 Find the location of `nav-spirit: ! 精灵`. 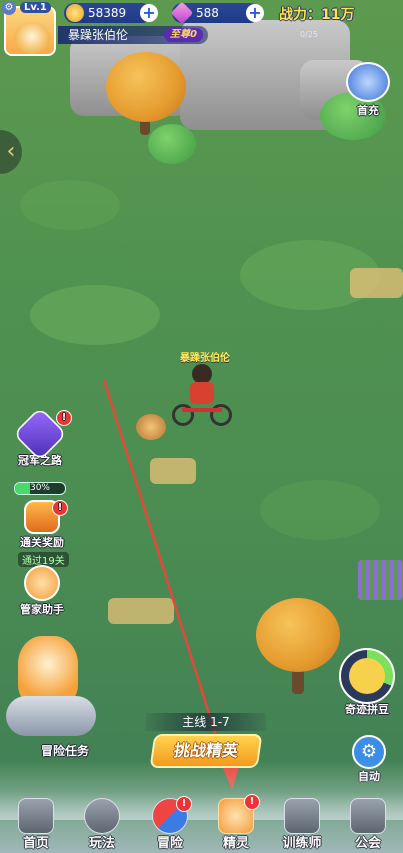

nav-spirit: ! 精灵 is located at coordinates (236, 822).